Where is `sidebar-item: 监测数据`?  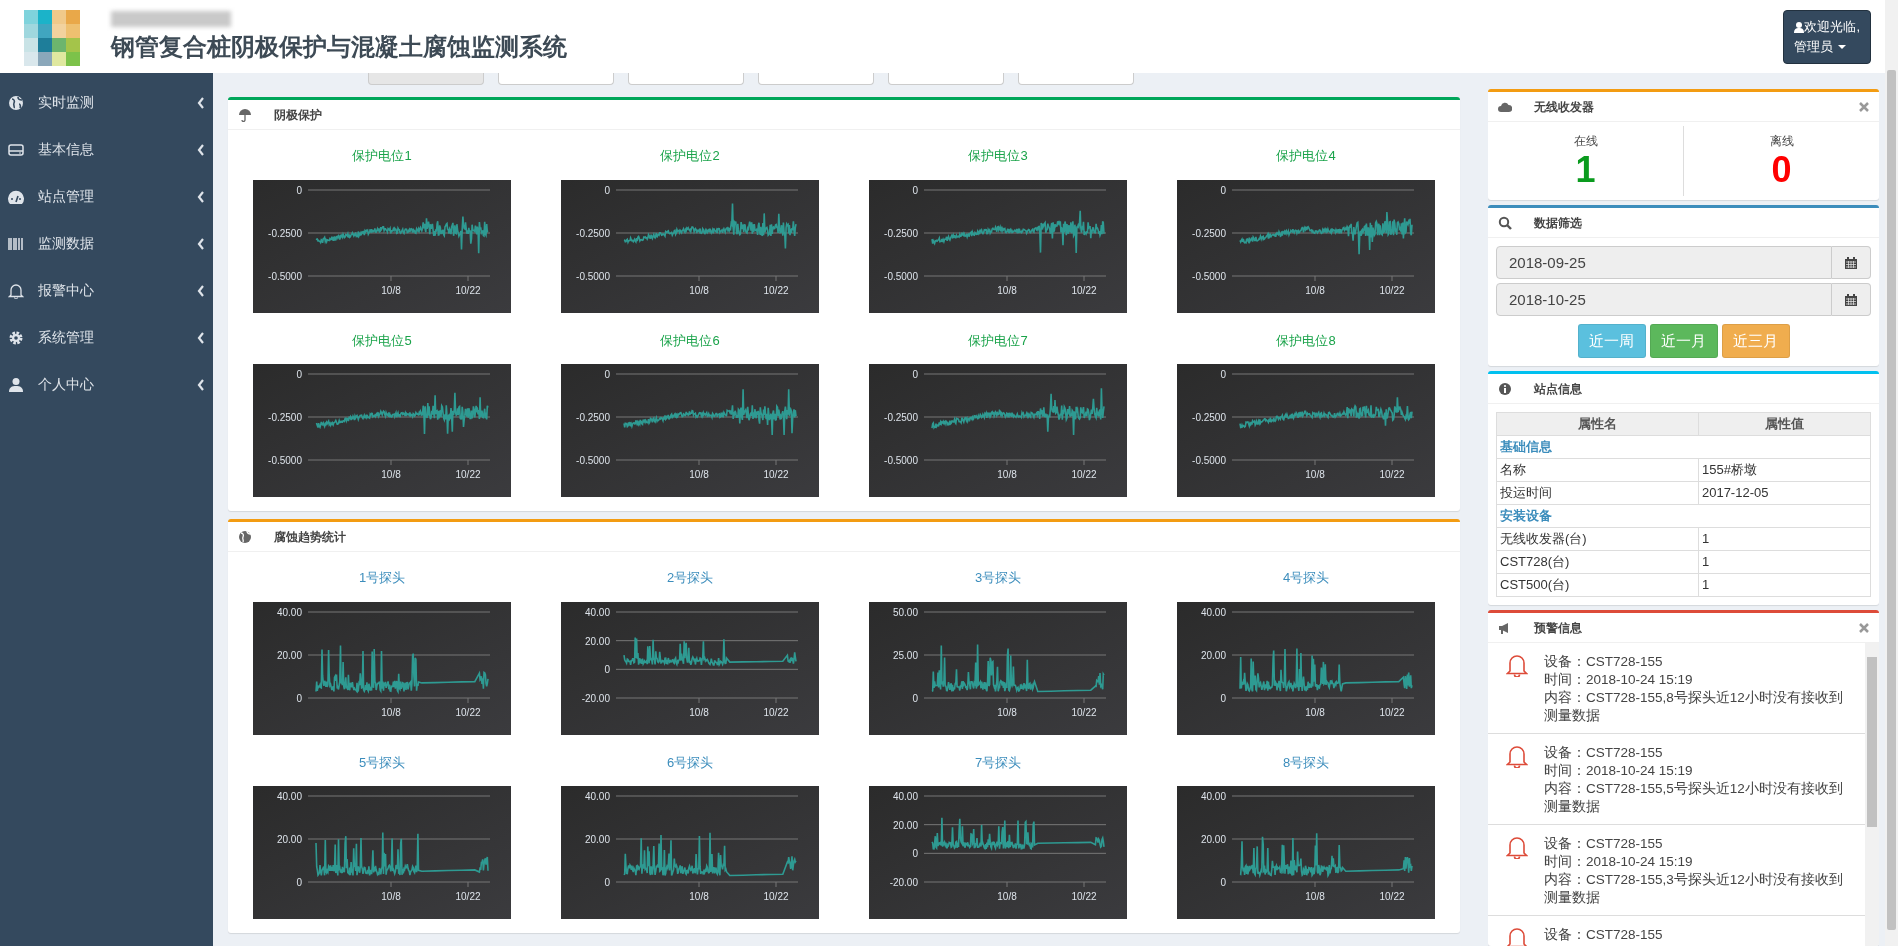 sidebar-item: 监测数据 is located at coordinates (106, 243).